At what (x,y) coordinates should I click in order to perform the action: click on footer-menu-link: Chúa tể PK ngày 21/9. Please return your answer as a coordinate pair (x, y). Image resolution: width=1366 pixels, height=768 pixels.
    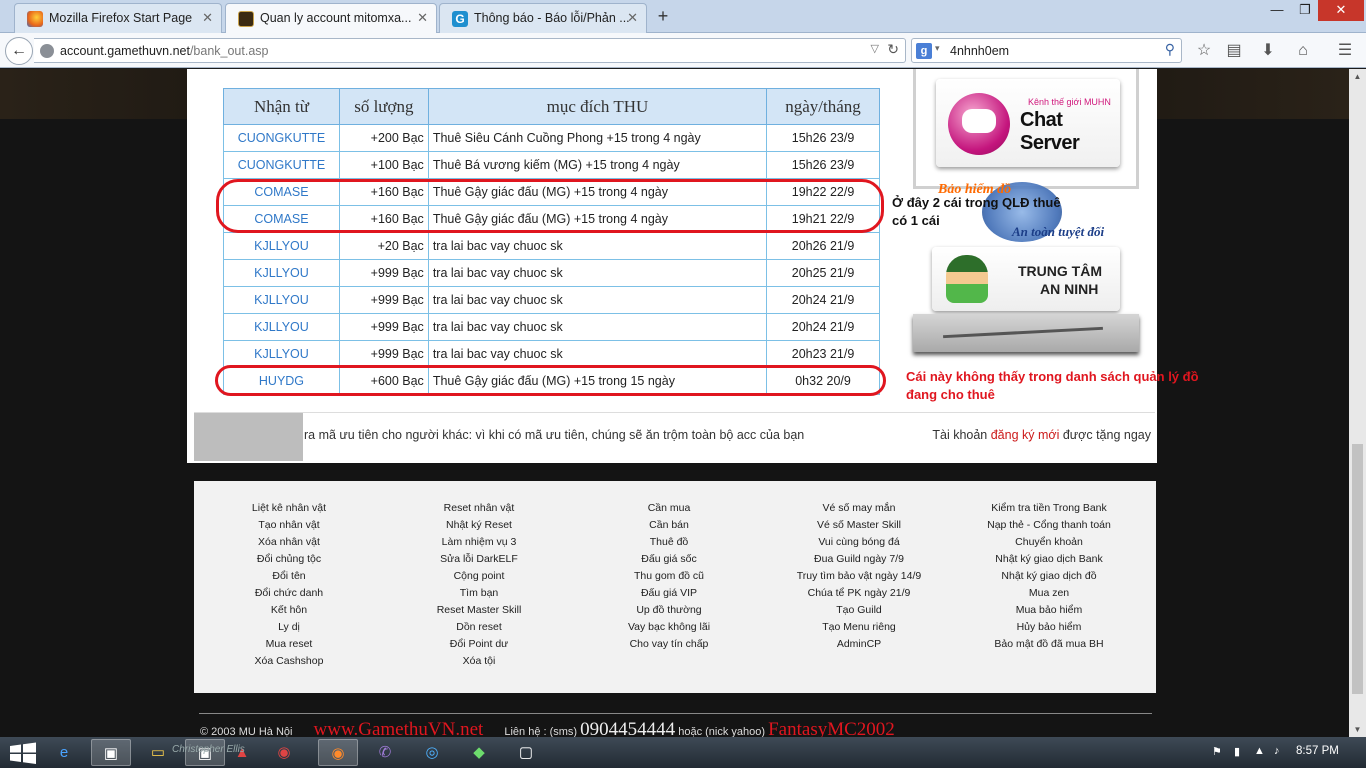
    Looking at the image, I should click on (859, 593).